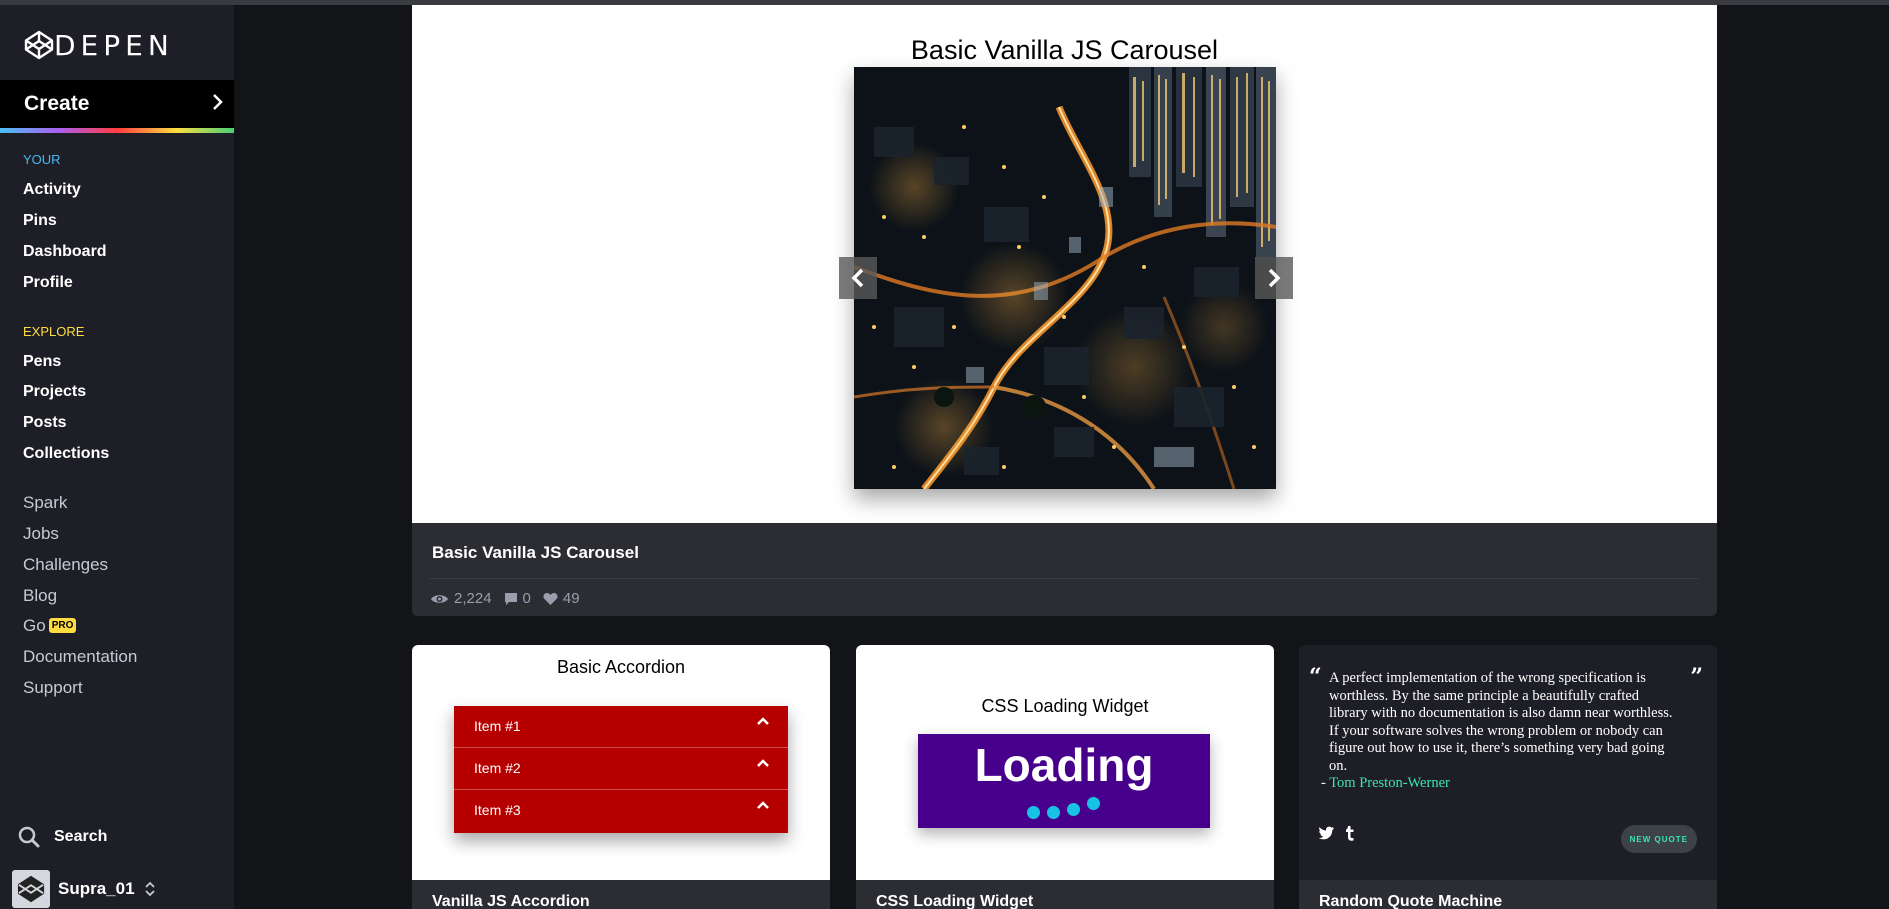 This screenshot has width=1889, height=909. Describe the element at coordinates (621, 727) in the screenshot. I see `accordion-item: Item #1` at that location.